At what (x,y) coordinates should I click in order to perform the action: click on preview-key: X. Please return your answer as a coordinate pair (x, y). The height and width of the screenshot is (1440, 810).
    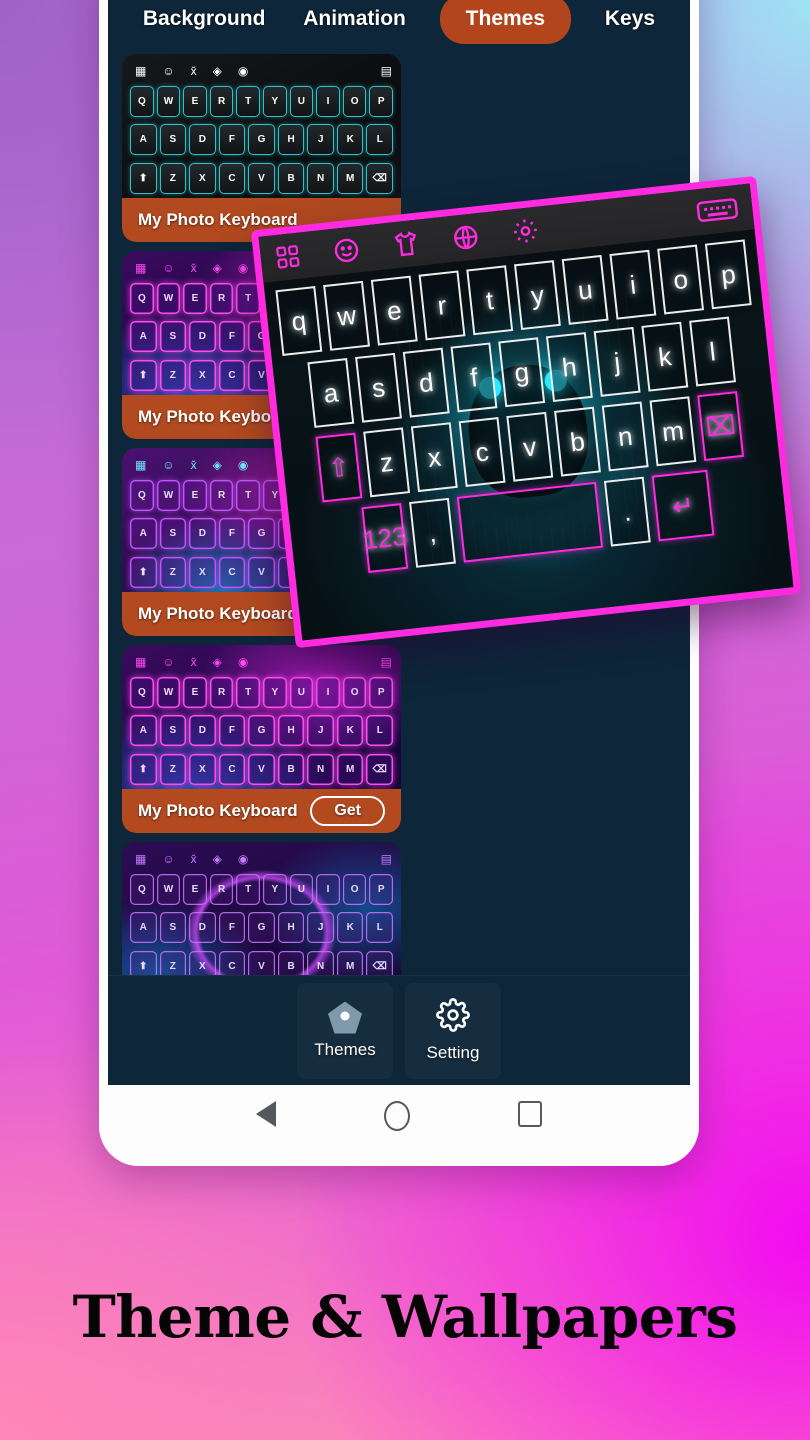
    Looking at the image, I should click on (202, 572).